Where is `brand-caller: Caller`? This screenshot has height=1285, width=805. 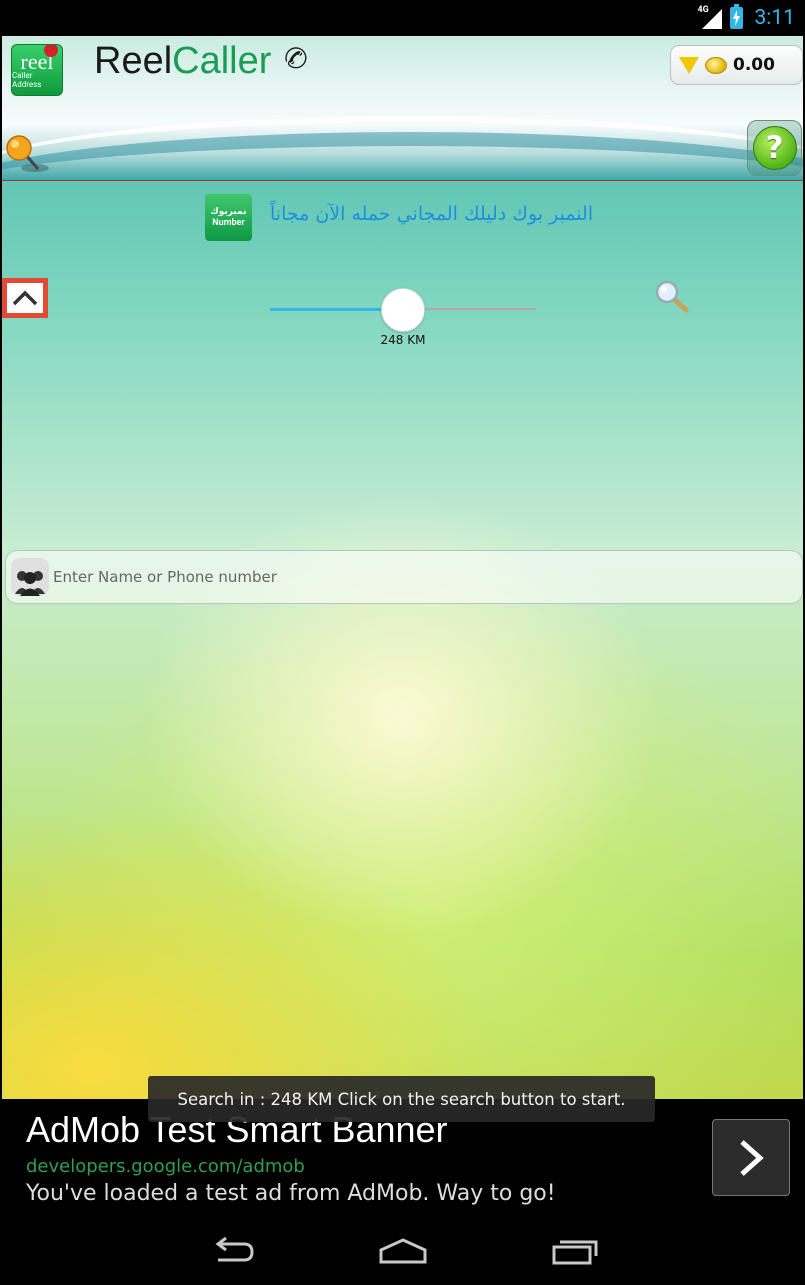
brand-caller: Caller is located at coordinates (222, 61).